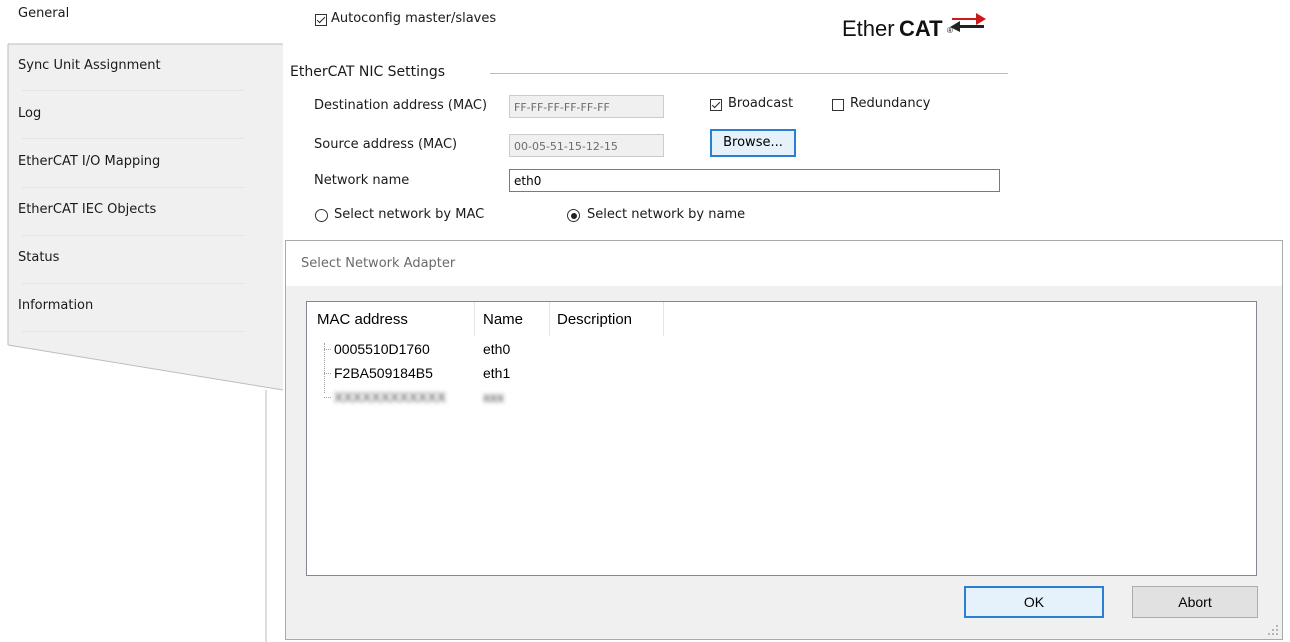 The width and height of the screenshot is (1290, 642). What do you see at coordinates (666, 214) in the screenshot?
I see `select-by-name-label: Select network by name` at bounding box center [666, 214].